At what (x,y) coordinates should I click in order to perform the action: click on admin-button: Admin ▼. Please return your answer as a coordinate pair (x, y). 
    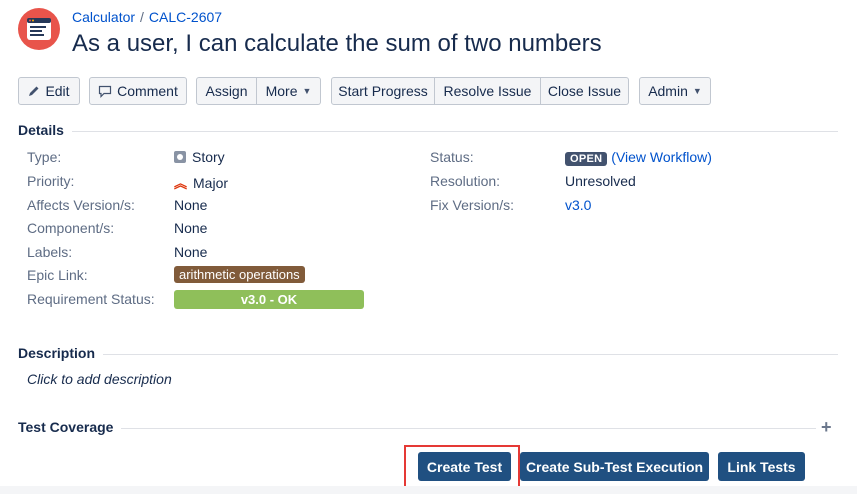
    Looking at the image, I should click on (675, 91).